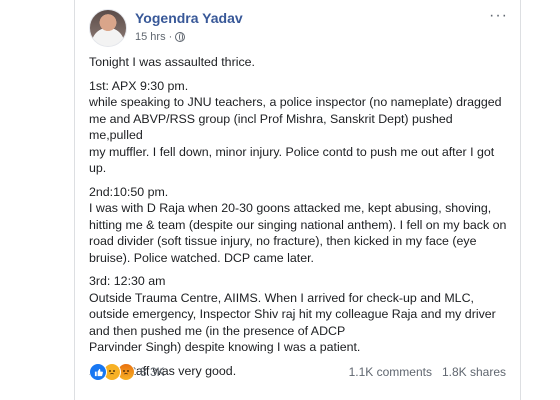  What do you see at coordinates (127, 281) in the screenshot?
I see `post-text-line: 3rd: 12:30 am` at bounding box center [127, 281].